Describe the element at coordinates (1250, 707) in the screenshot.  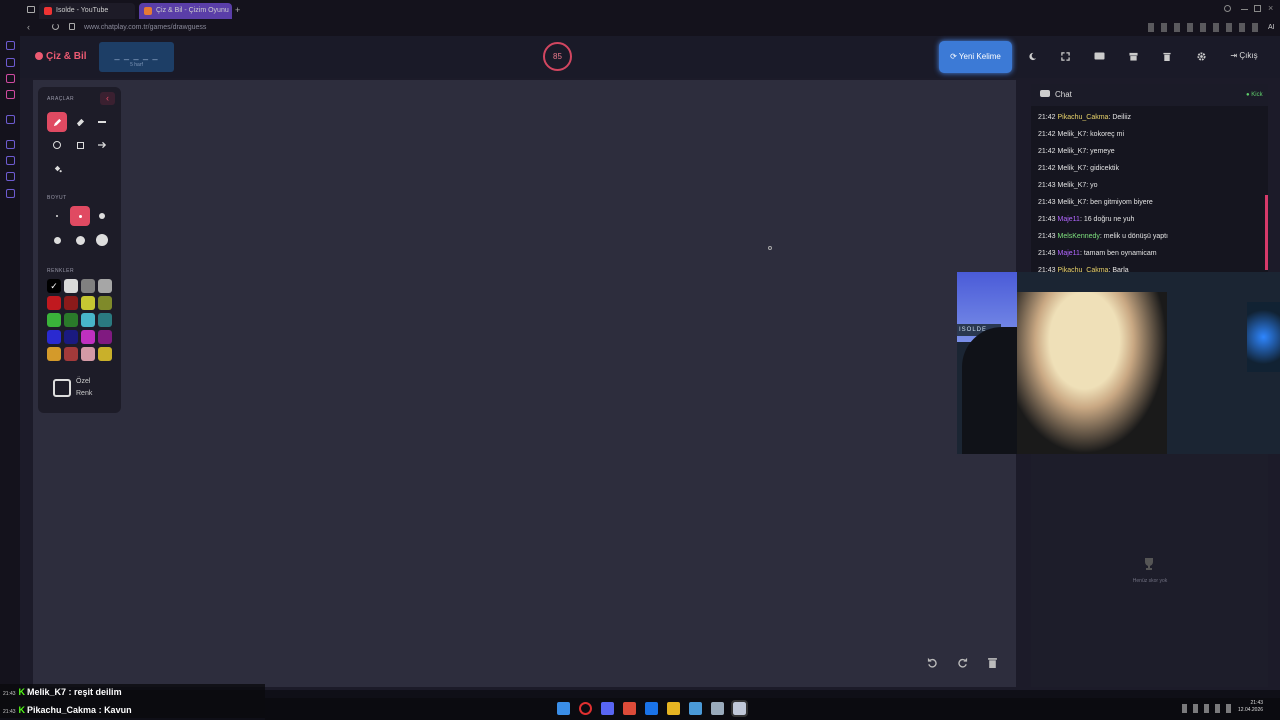
I see `taskbar-clock: 21:43 12.04.2026` at that location.